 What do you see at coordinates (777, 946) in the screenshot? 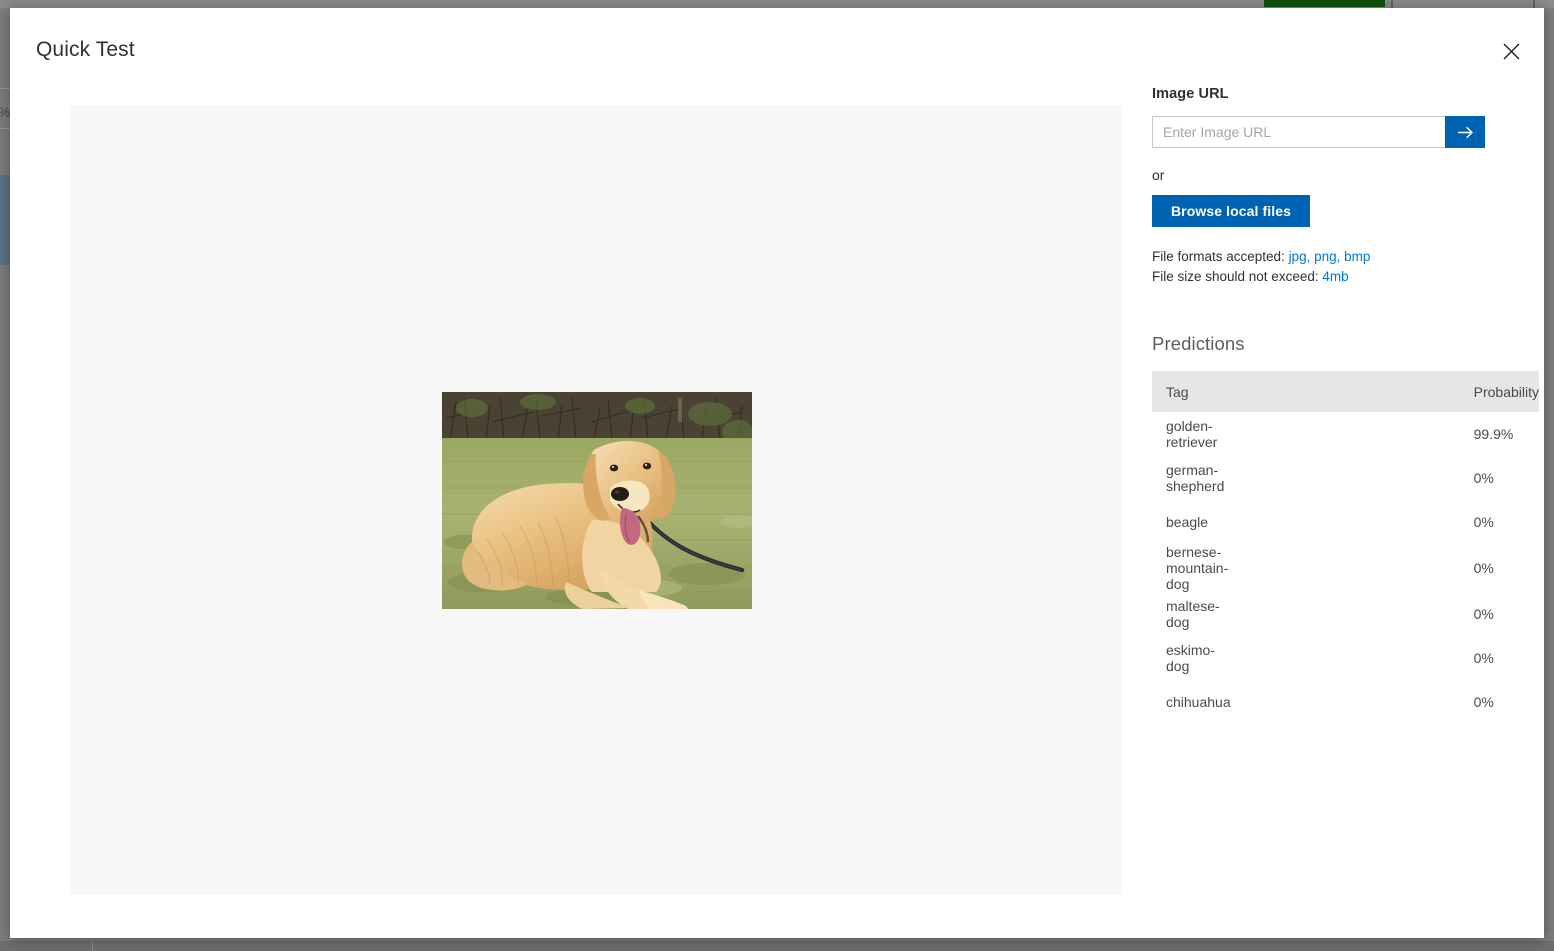
I see `background-bottom-strip` at bounding box center [777, 946].